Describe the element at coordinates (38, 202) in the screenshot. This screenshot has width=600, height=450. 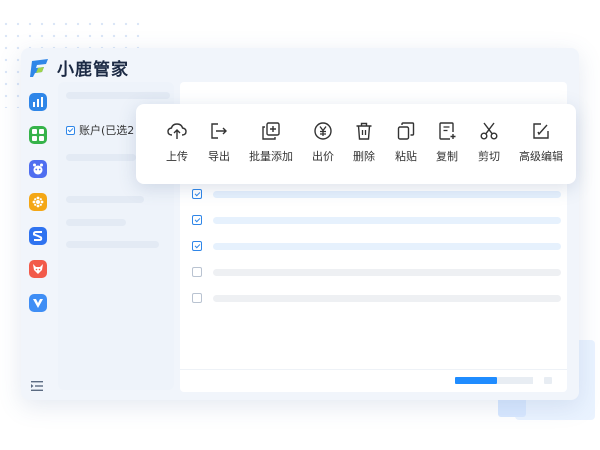
I see `flower-icon` at that location.